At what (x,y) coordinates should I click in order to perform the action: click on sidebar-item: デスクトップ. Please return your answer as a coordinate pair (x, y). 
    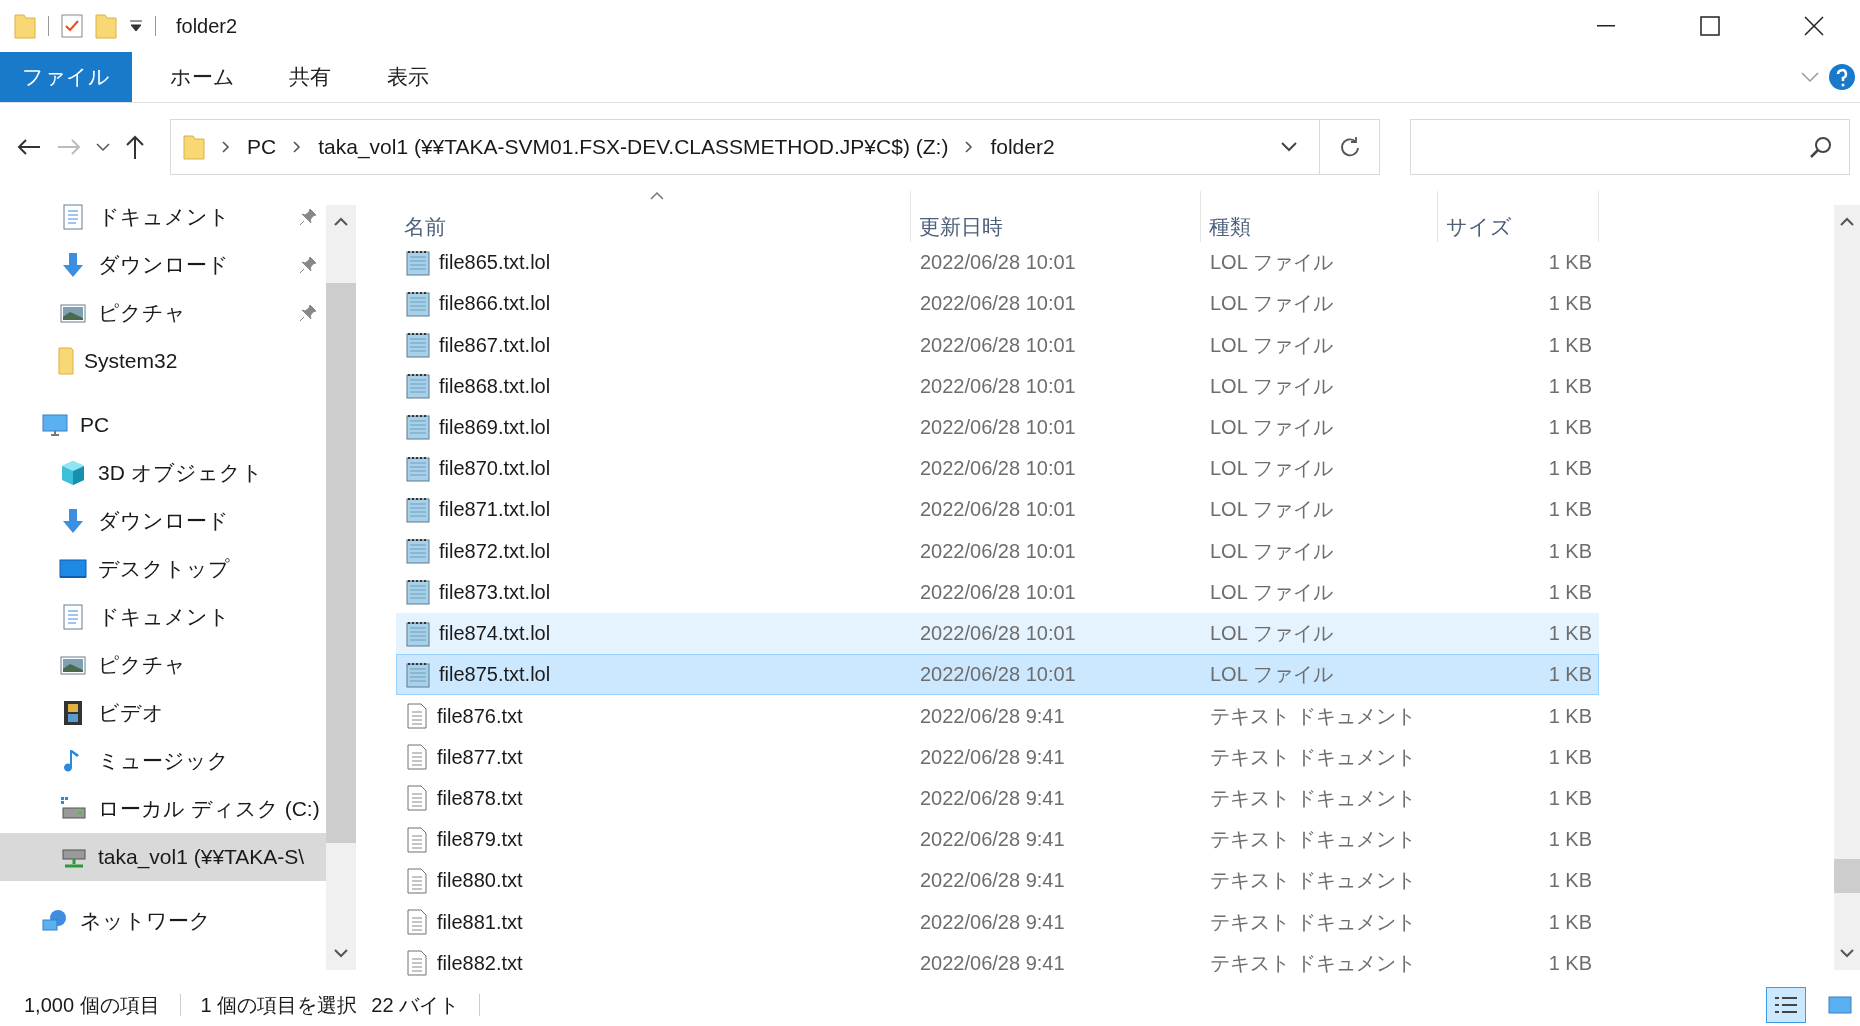
    Looking at the image, I should click on (163, 569).